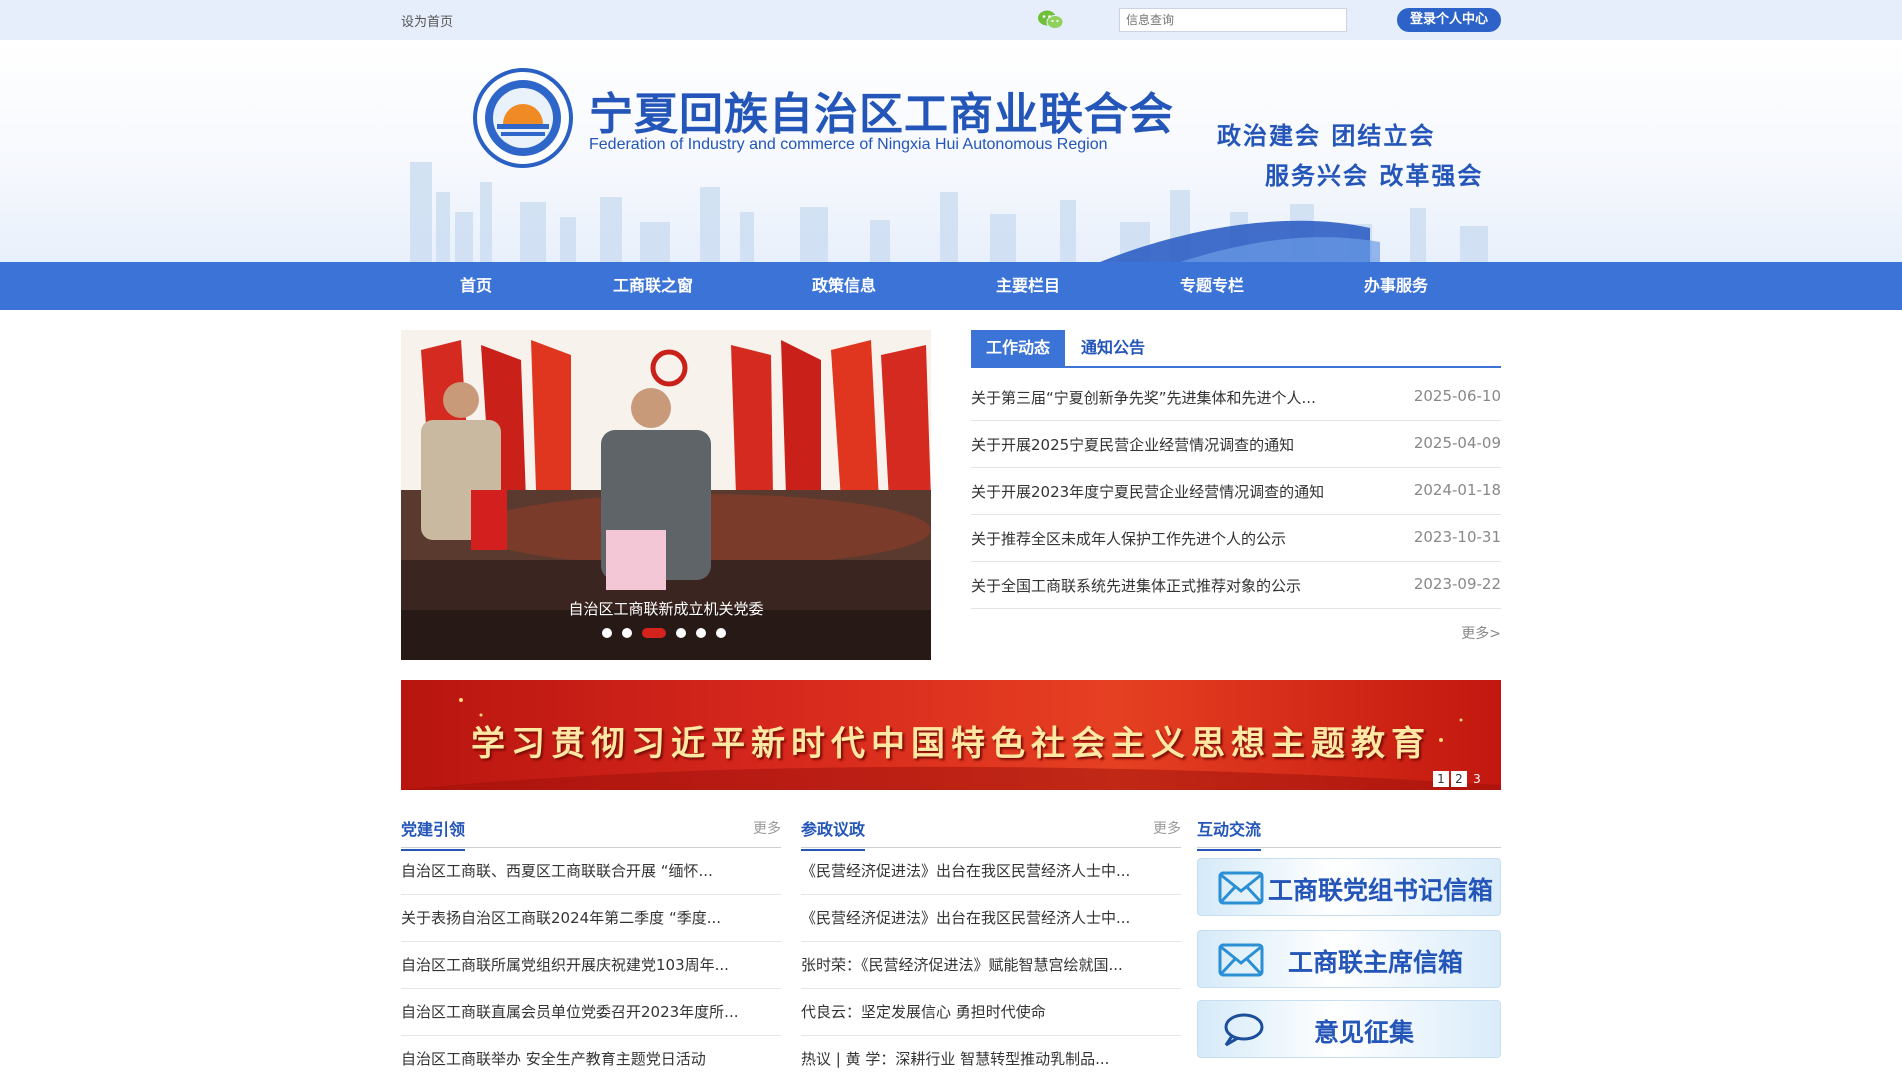 This screenshot has width=1902, height=1080. I want to click on party-secretary-mailbox-button: 工商联党组书记信箱, so click(1349, 887).